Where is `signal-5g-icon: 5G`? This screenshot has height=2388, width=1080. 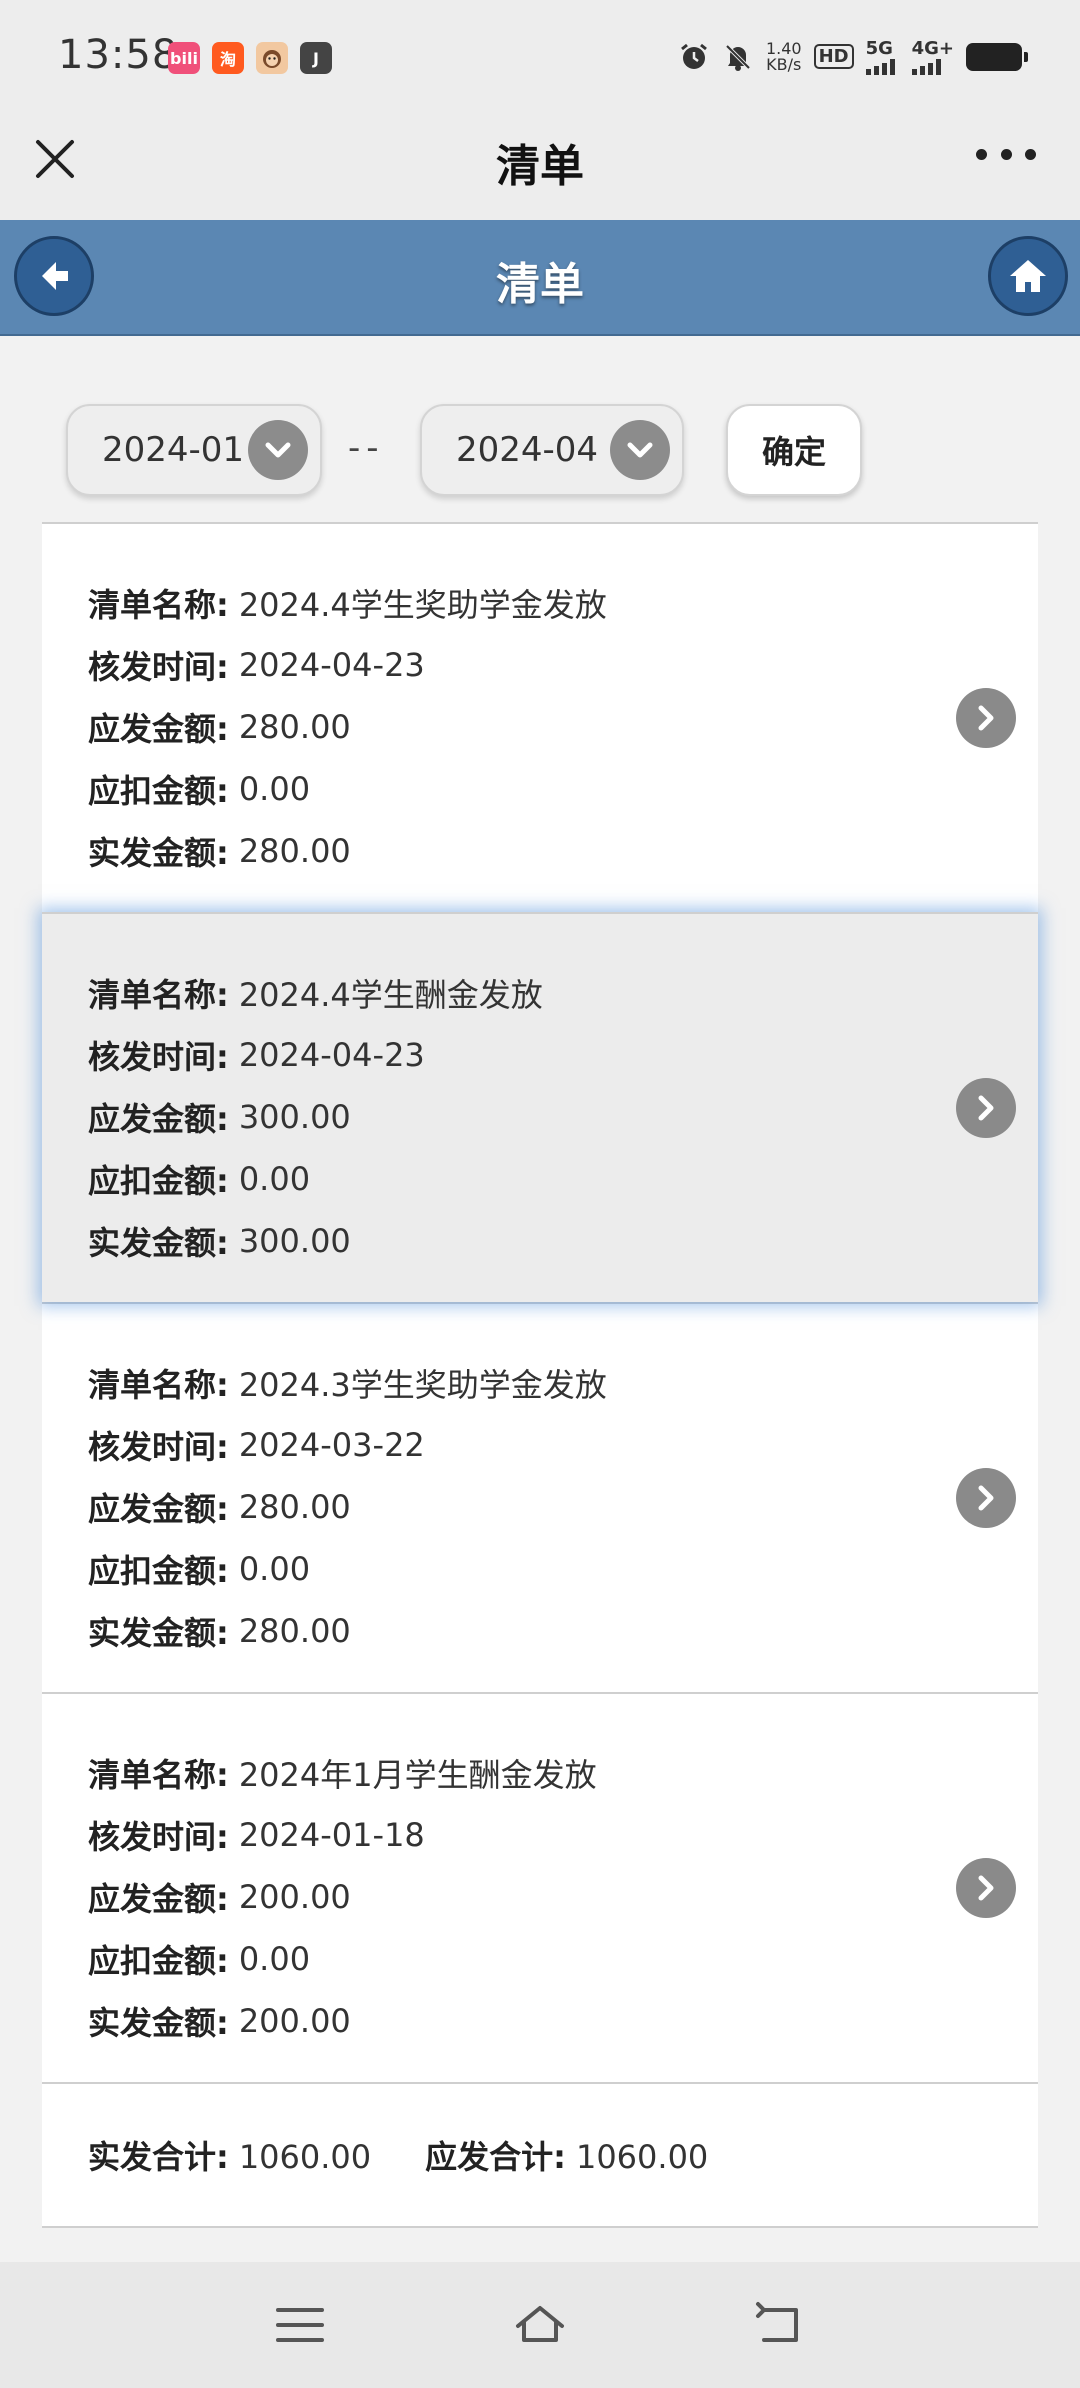 signal-5g-icon: 5G is located at coordinates (882, 56).